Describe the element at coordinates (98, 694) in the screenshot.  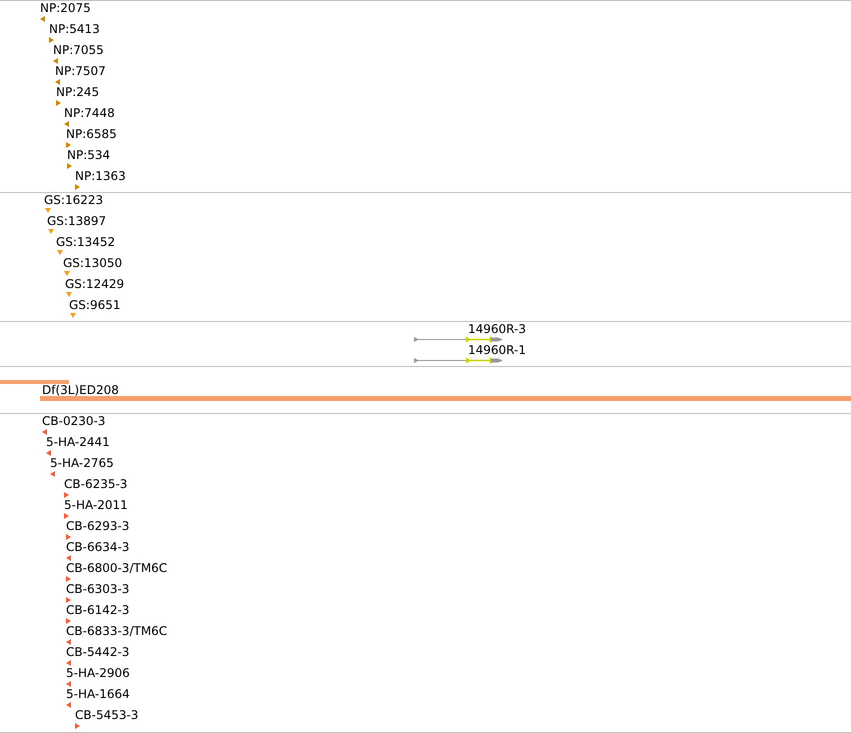
I see `feature-label: 5-HA-1664` at that location.